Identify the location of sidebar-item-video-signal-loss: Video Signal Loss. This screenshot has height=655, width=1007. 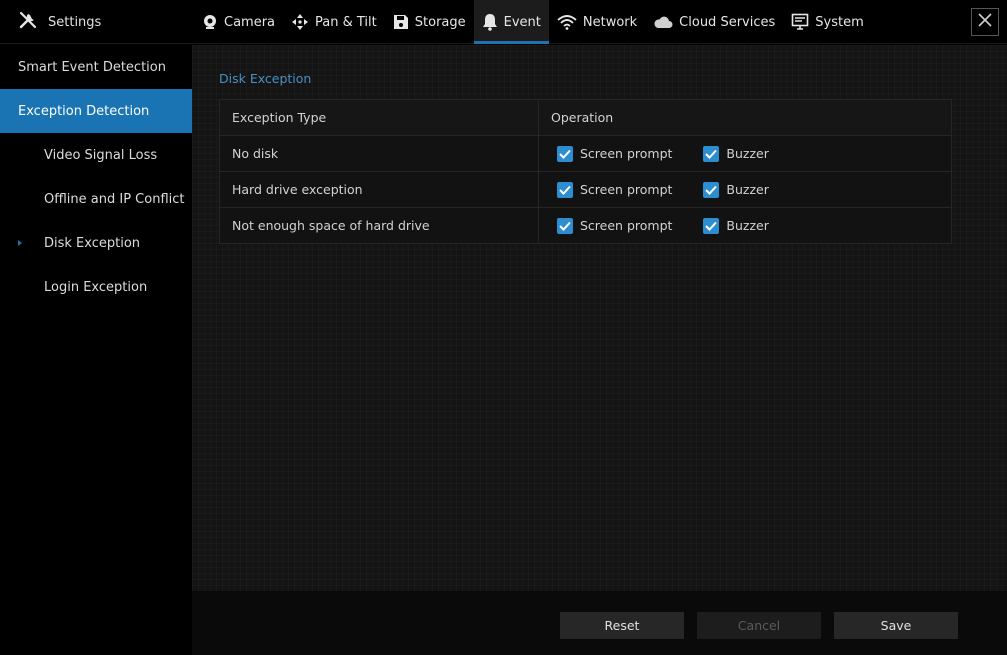
(96, 155).